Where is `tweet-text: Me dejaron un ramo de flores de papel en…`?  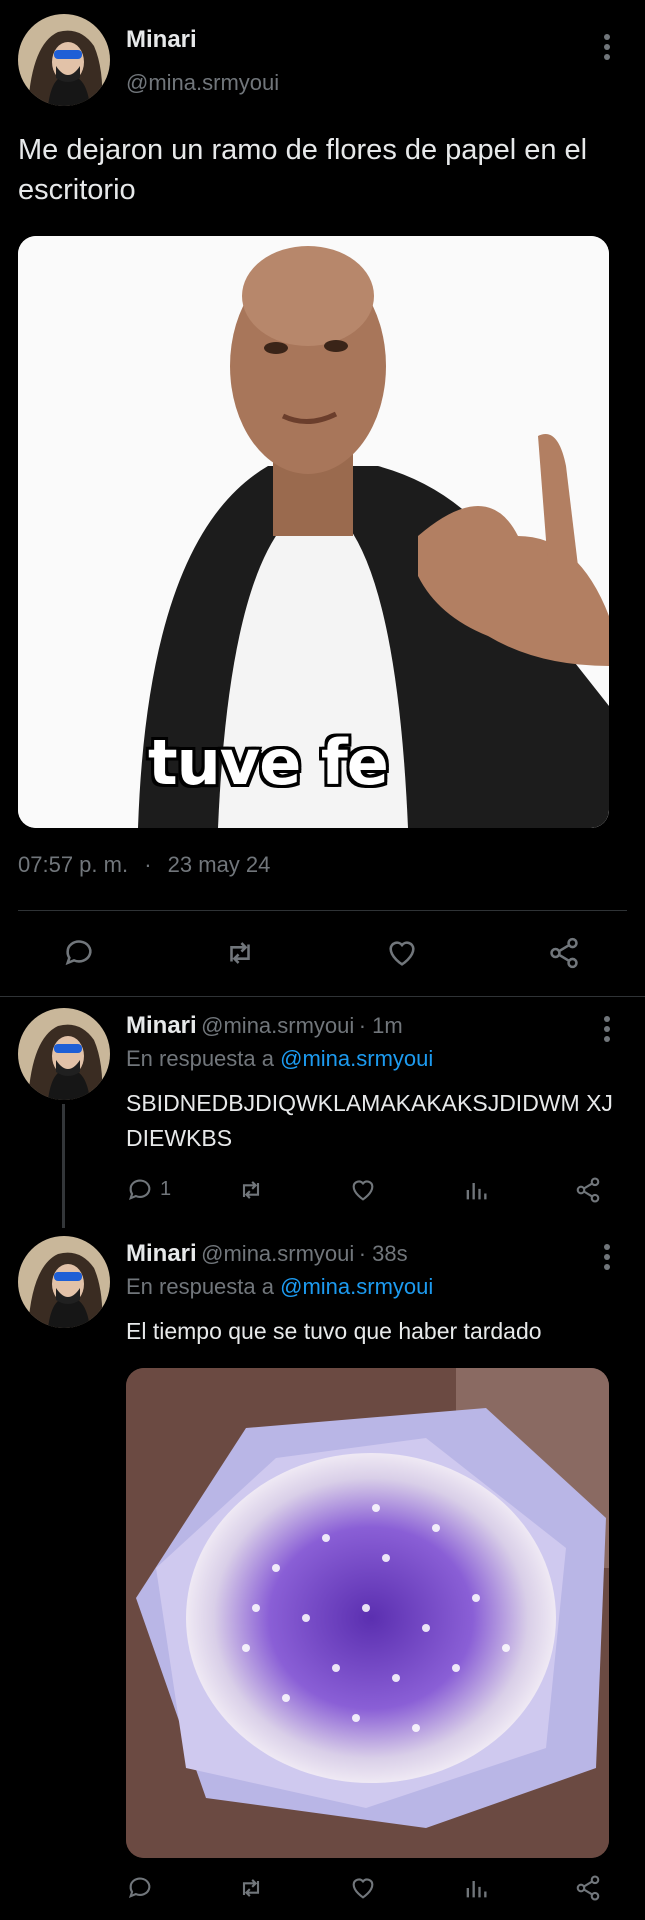
tweet-text: Me dejaron un ramo de flores de papel en… is located at coordinates (303, 170).